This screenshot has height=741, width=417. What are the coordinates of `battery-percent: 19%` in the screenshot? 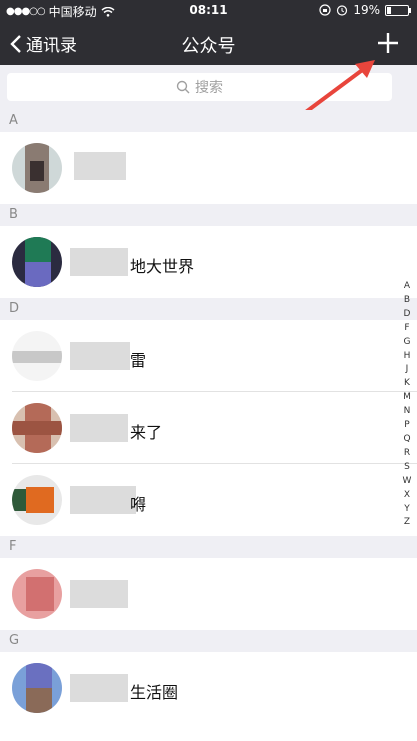 It's located at (366, 10).